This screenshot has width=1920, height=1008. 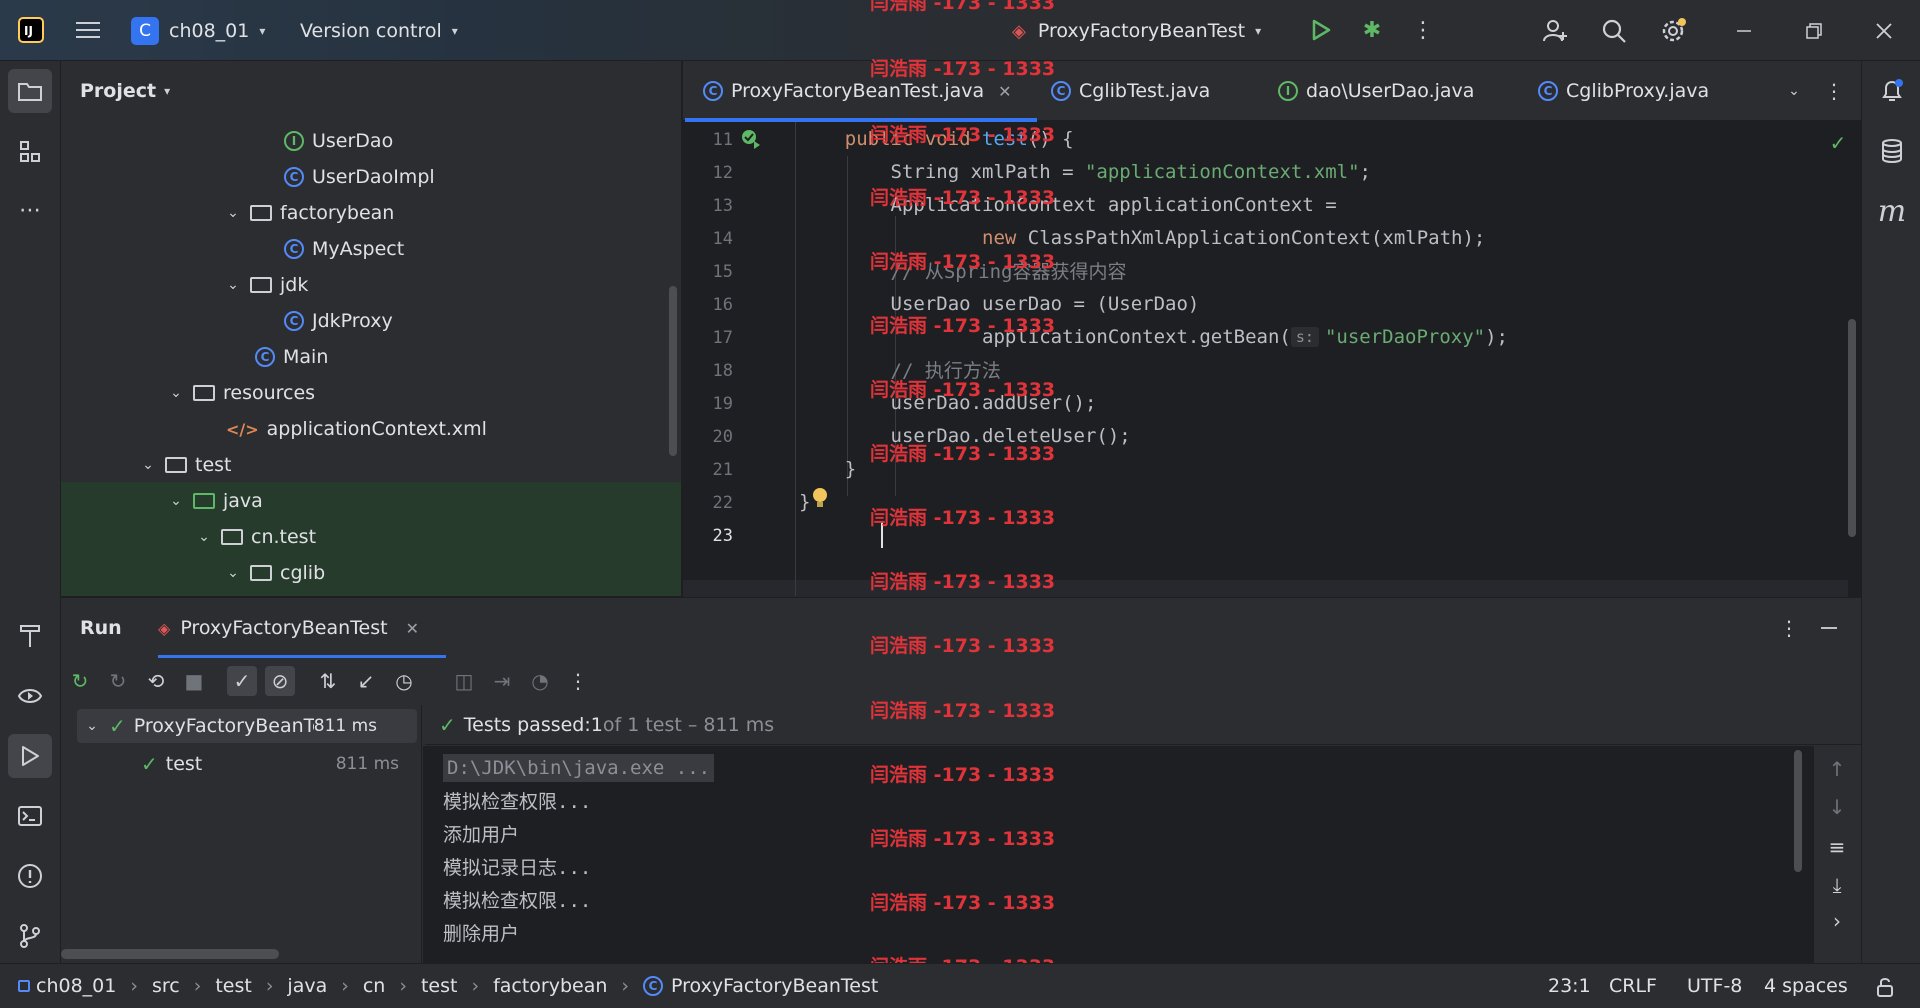 I want to click on tree-item-jdkproxy: C JdkProxy, so click(x=338, y=321).